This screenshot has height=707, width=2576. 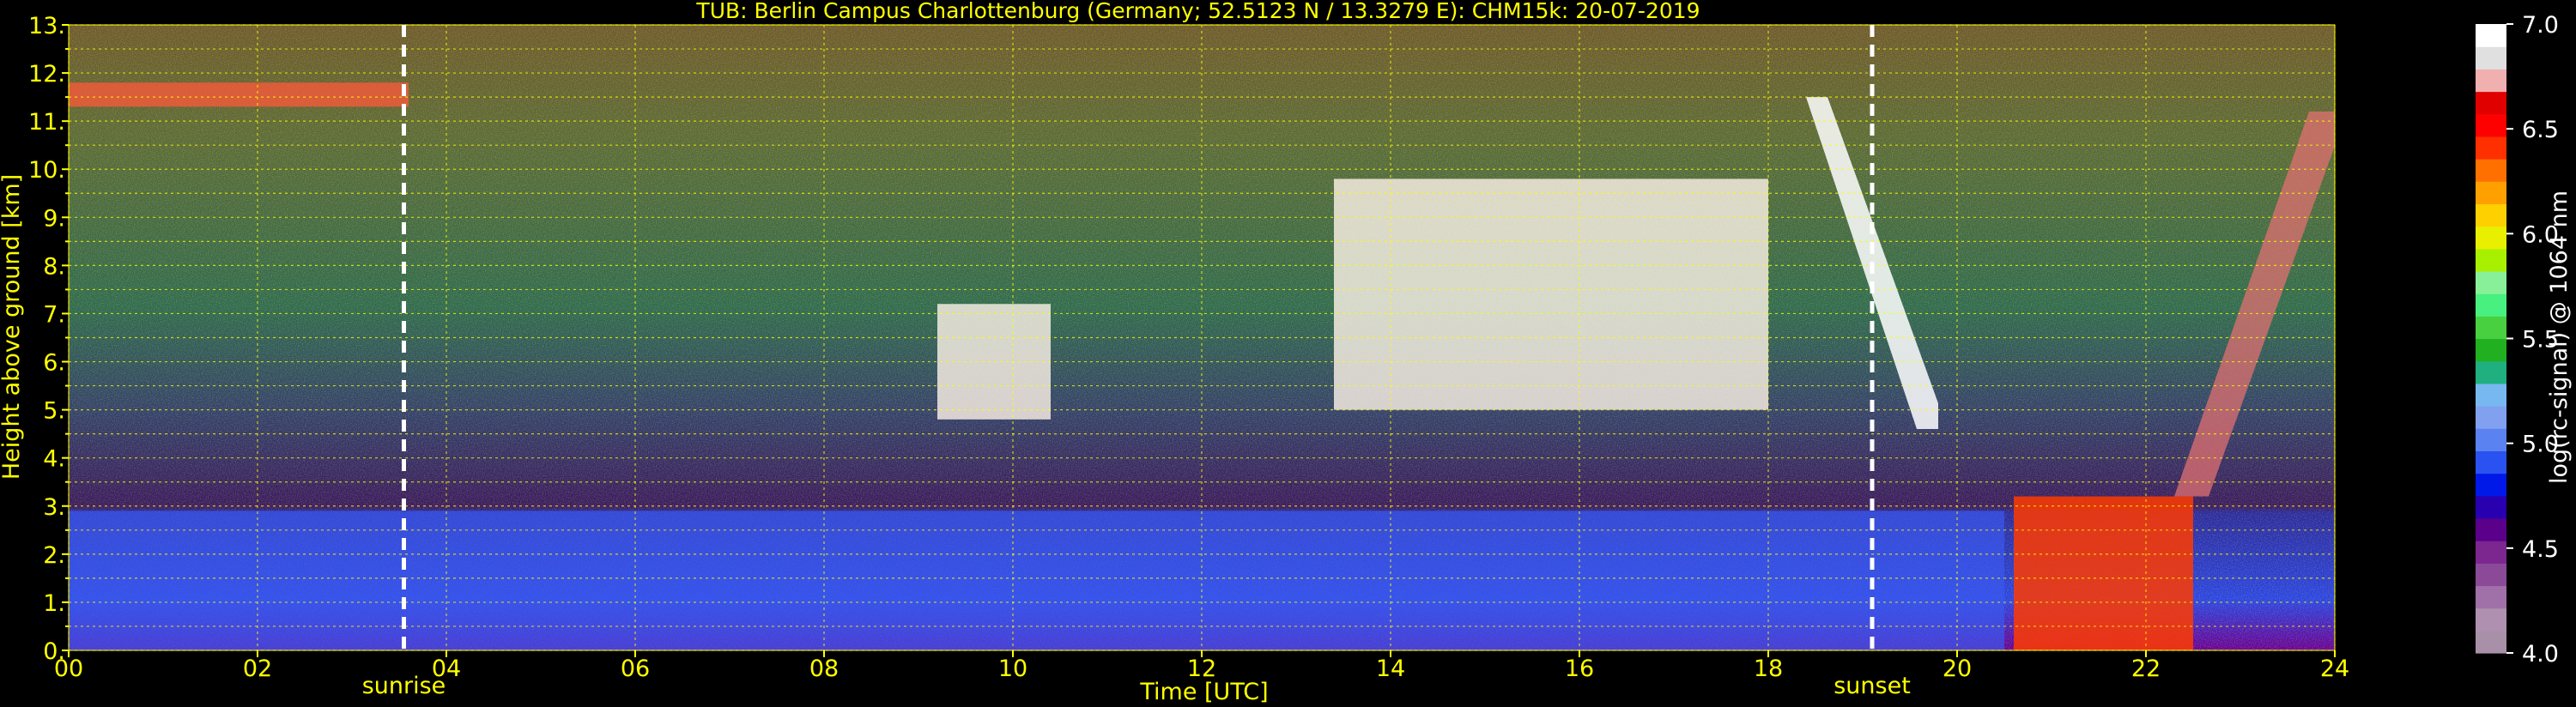 What do you see at coordinates (1390, 669) in the screenshot?
I see `x-tick-label: 14` at bounding box center [1390, 669].